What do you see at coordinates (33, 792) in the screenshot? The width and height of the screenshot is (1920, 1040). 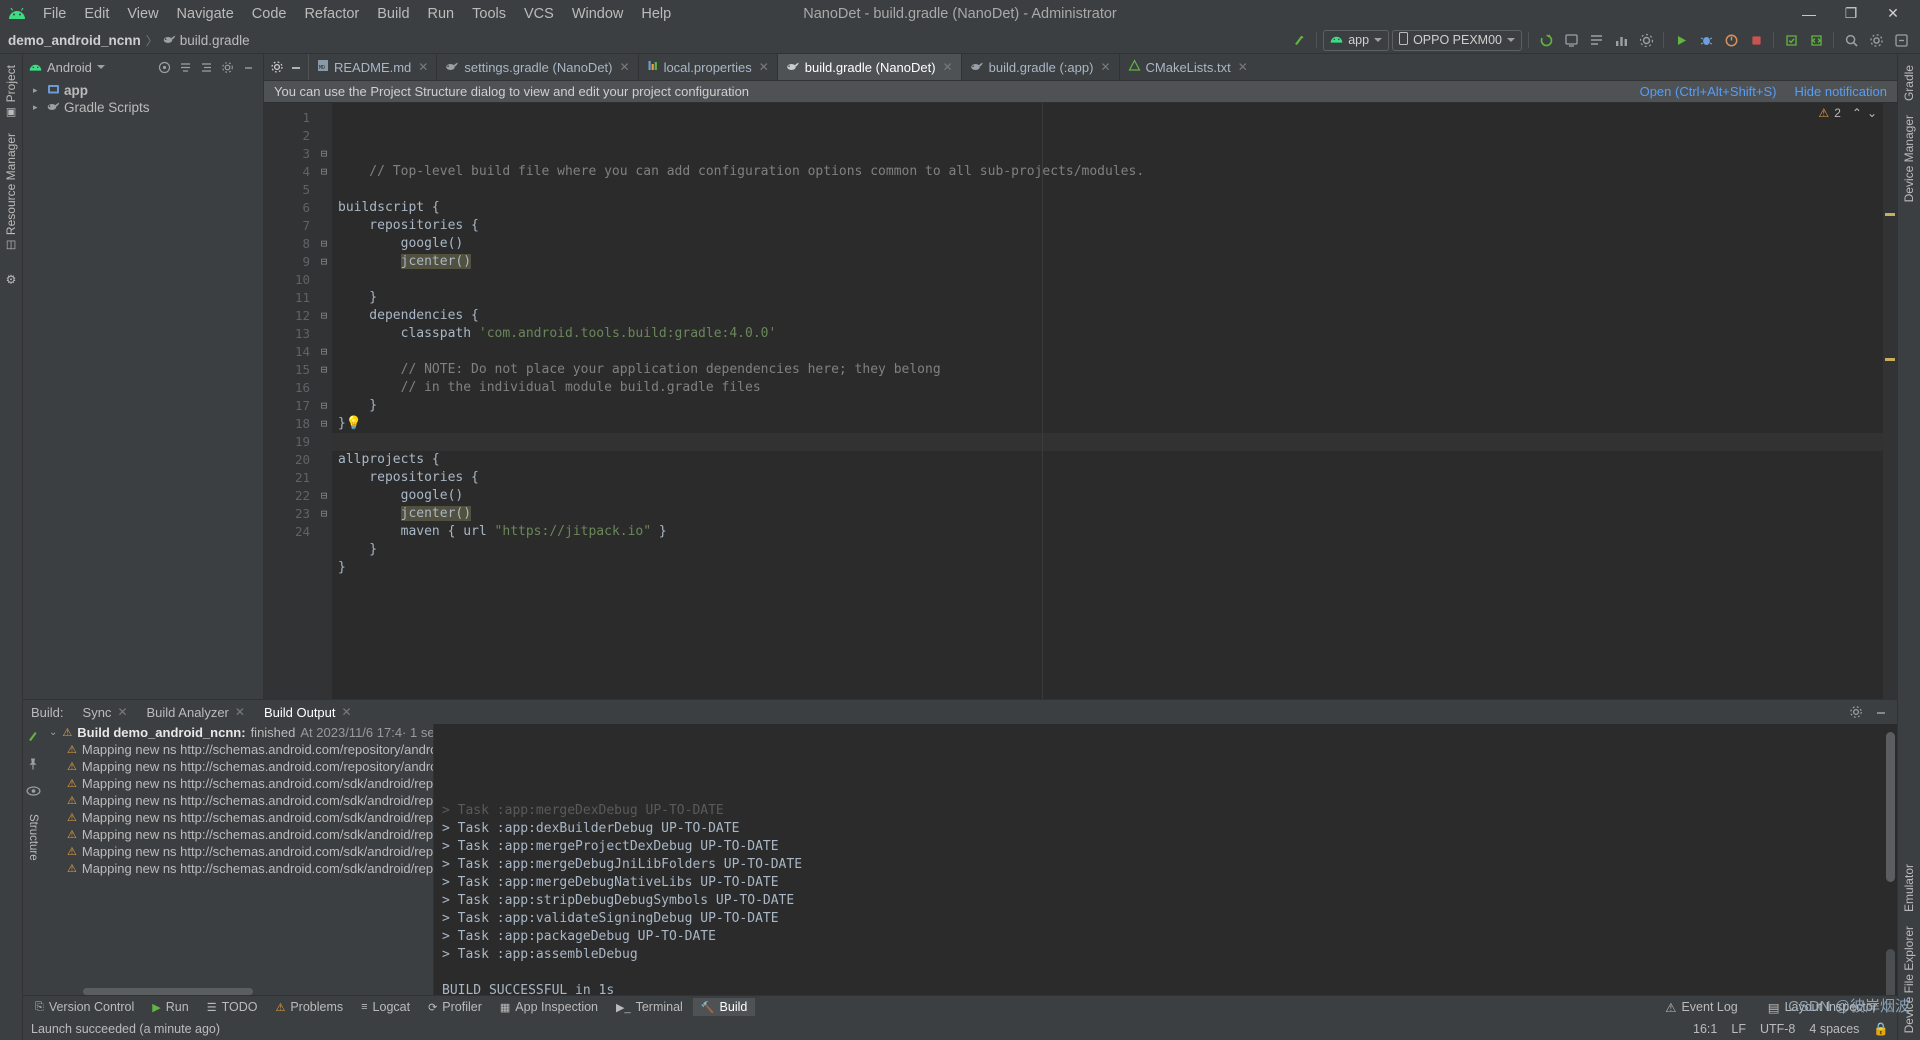 I see `eye-icon` at bounding box center [33, 792].